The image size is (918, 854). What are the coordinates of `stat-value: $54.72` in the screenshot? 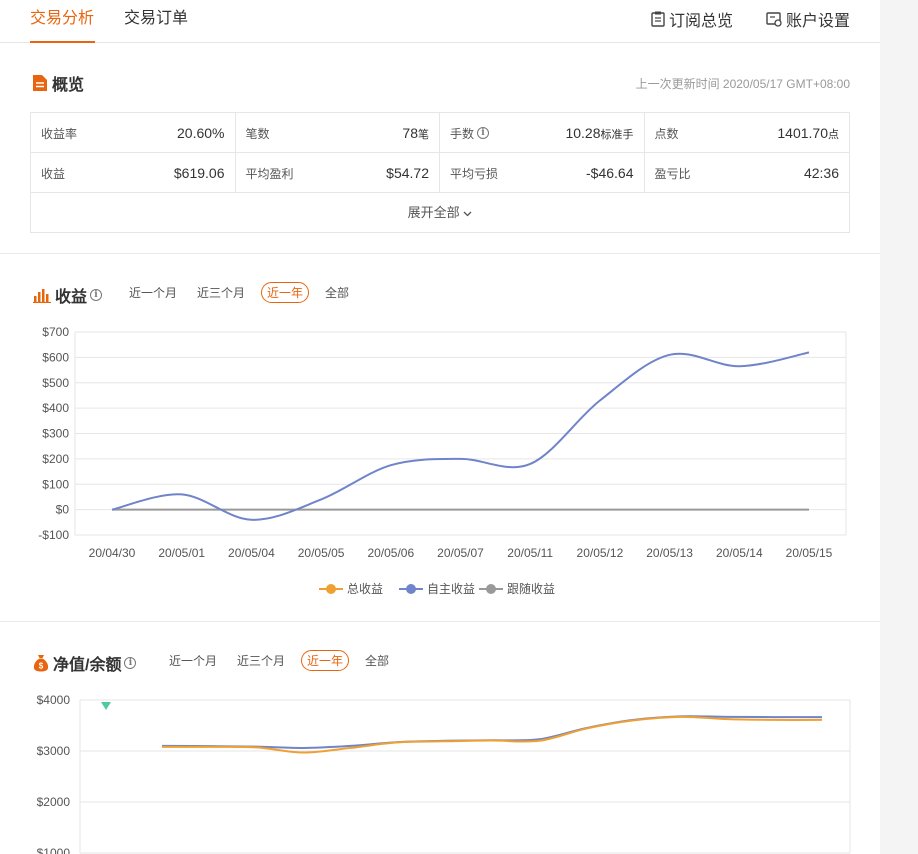 It's located at (407, 173).